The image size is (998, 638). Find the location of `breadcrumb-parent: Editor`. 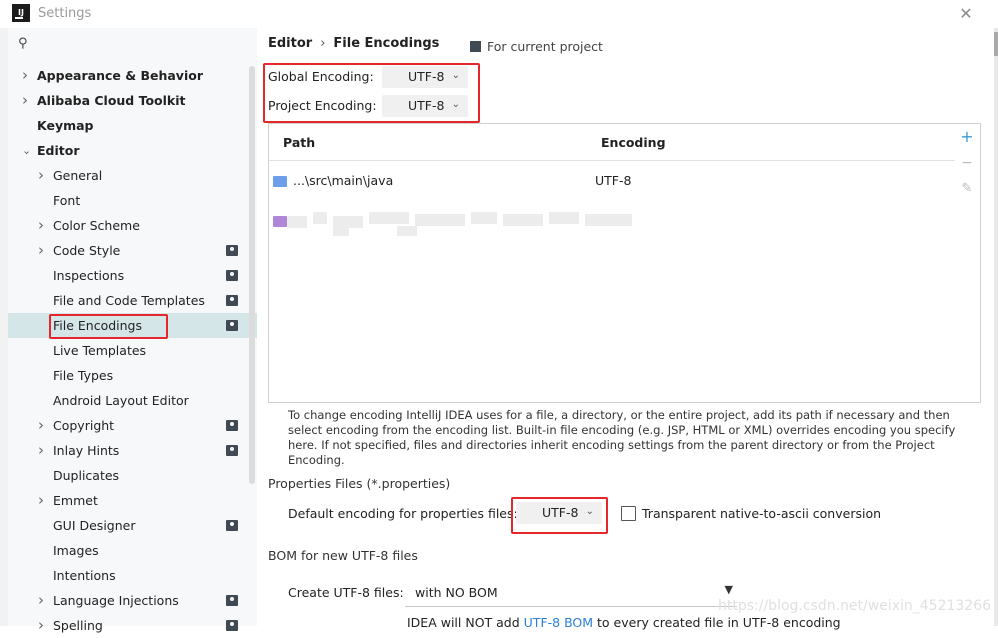

breadcrumb-parent: Editor is located at coordinates (290, 43).